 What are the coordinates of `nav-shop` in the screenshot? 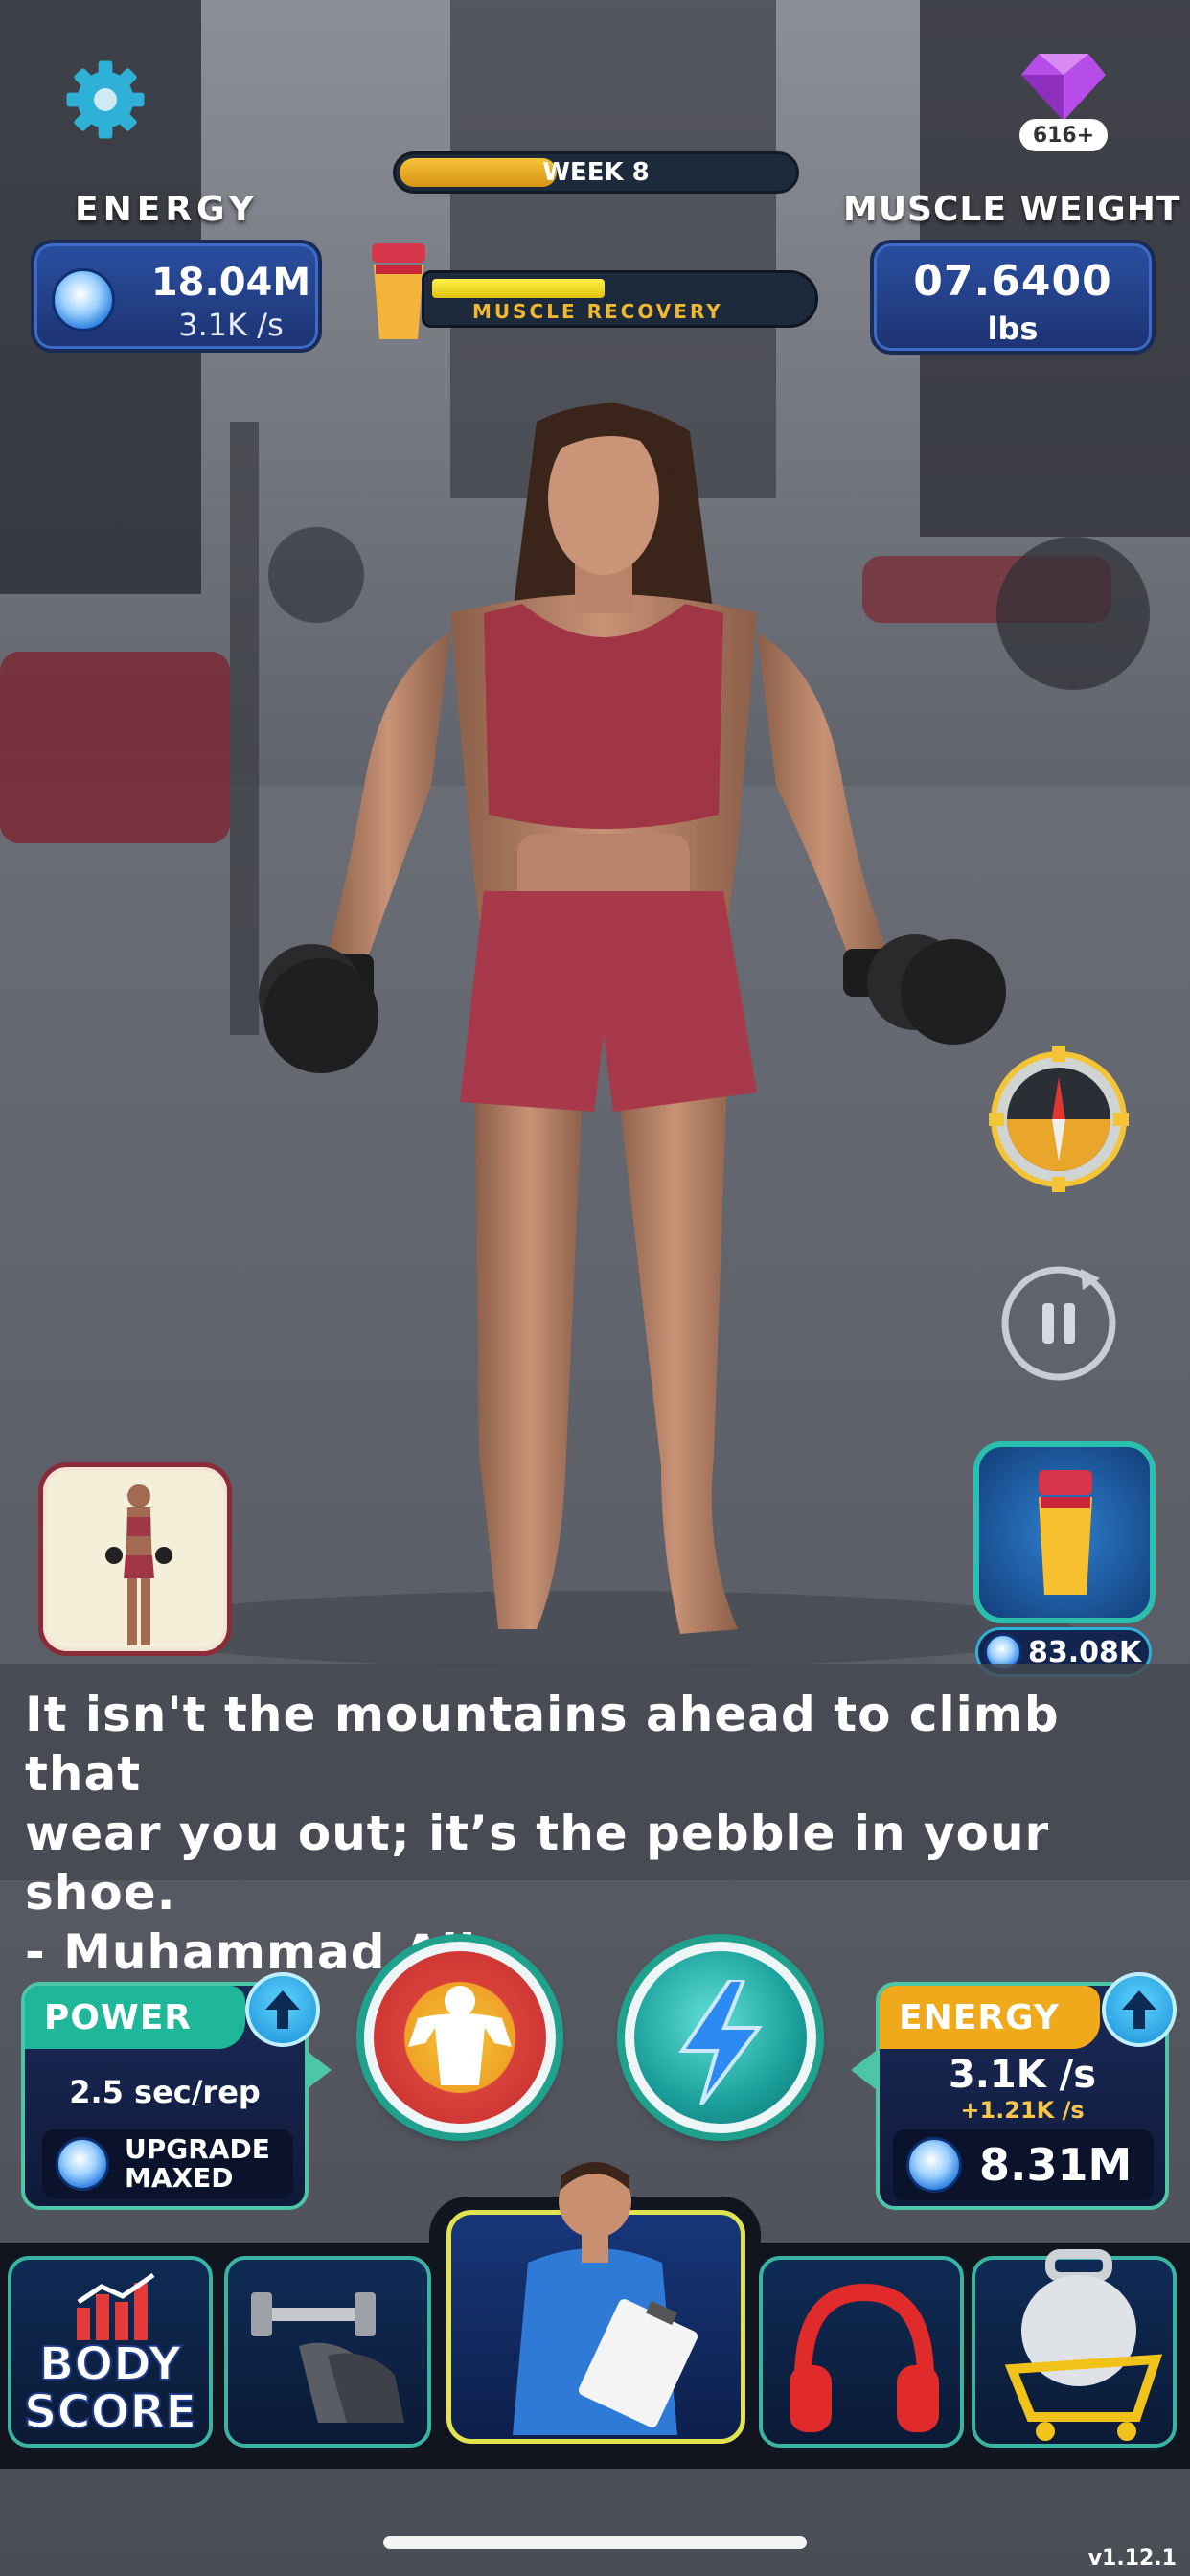 It's located at (1074, 2348).